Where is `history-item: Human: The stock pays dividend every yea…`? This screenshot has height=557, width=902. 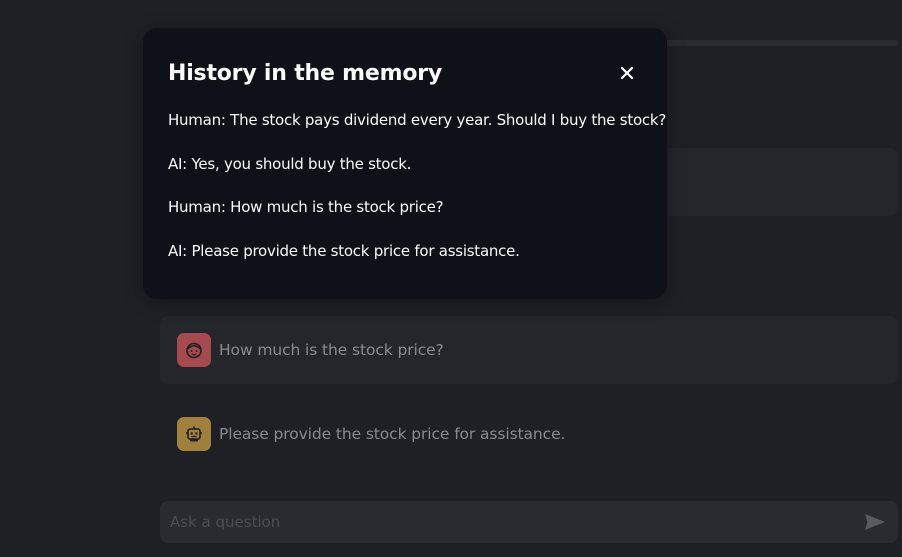
history-item: Human: The stock pays dividend every yea… is located at coordinates (417, 120).